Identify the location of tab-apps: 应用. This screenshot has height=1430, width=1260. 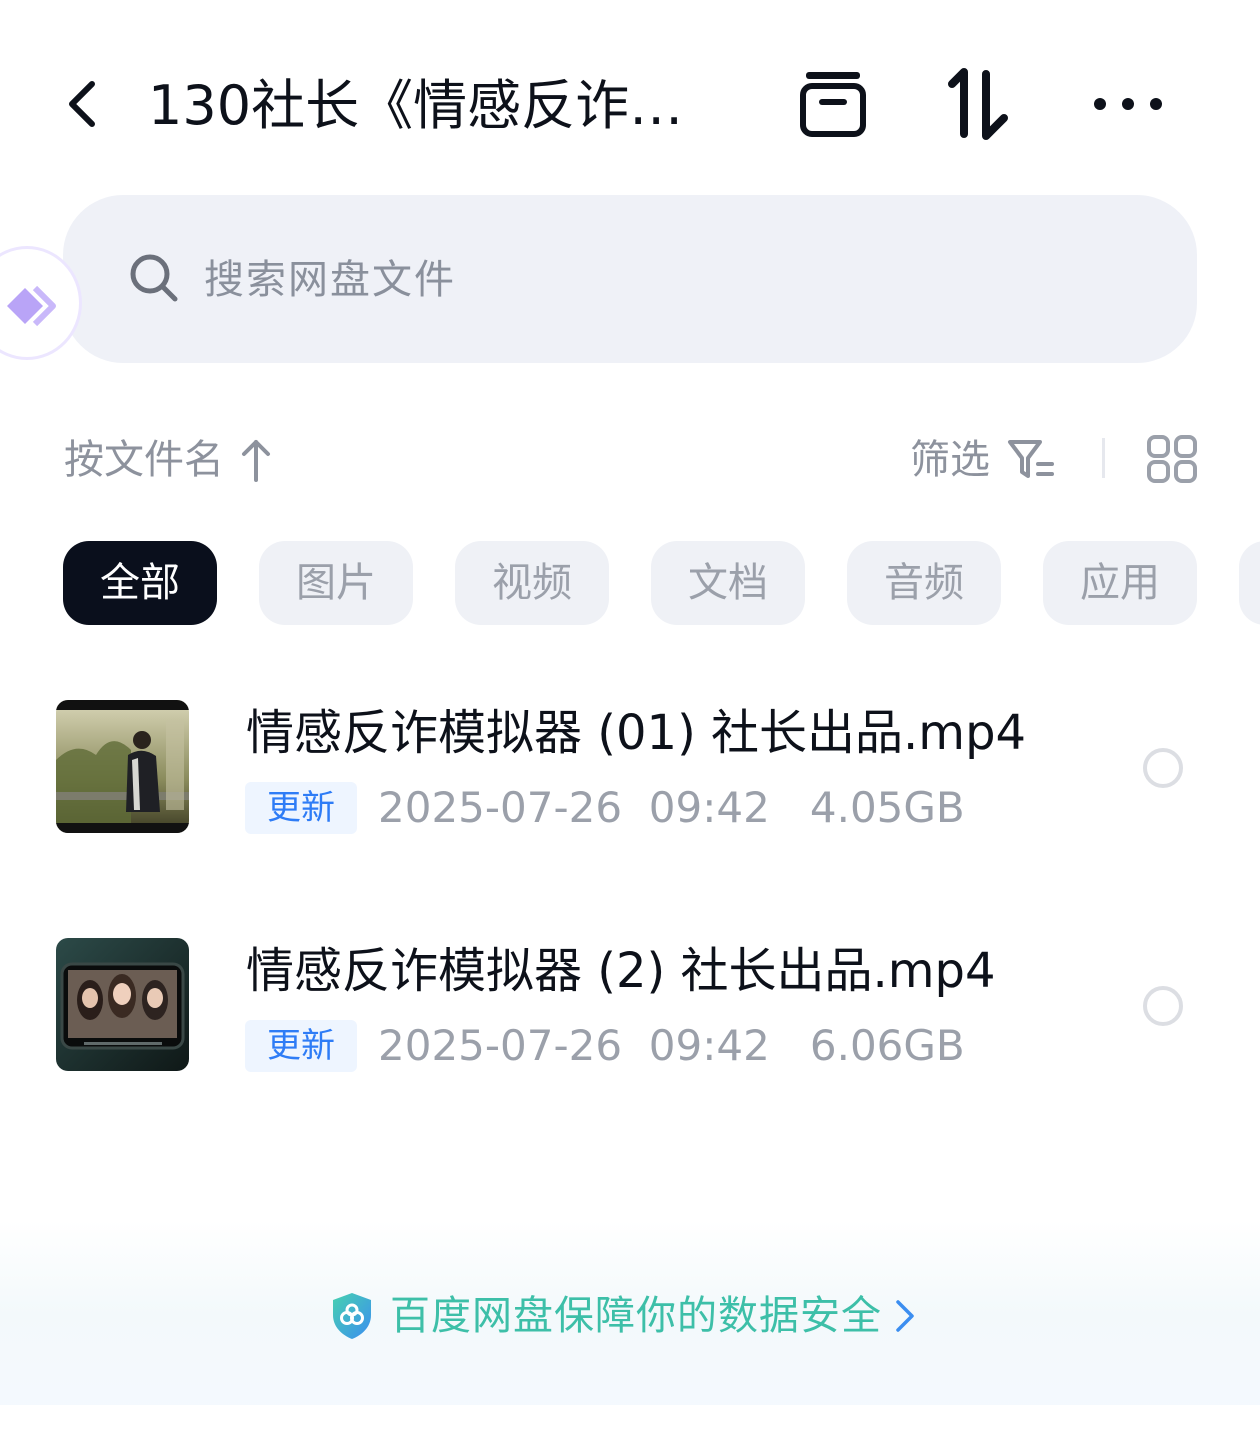
(1120, 583).